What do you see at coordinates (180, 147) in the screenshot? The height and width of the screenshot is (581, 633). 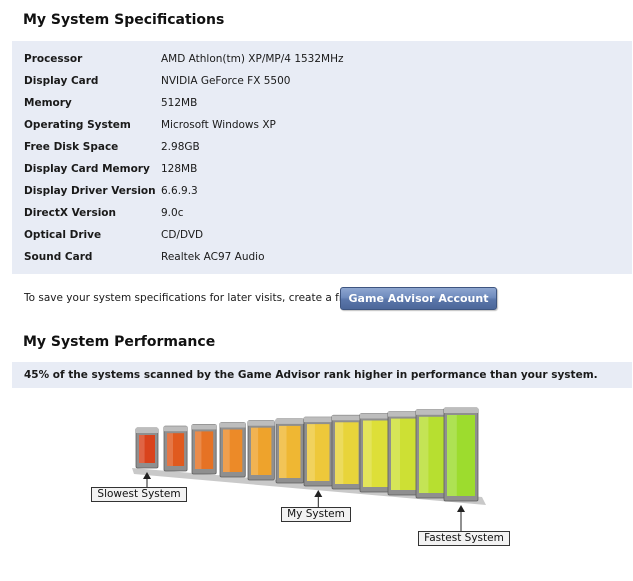 I see `spec-value: 2.98GB` at bounding box center [180, 147].